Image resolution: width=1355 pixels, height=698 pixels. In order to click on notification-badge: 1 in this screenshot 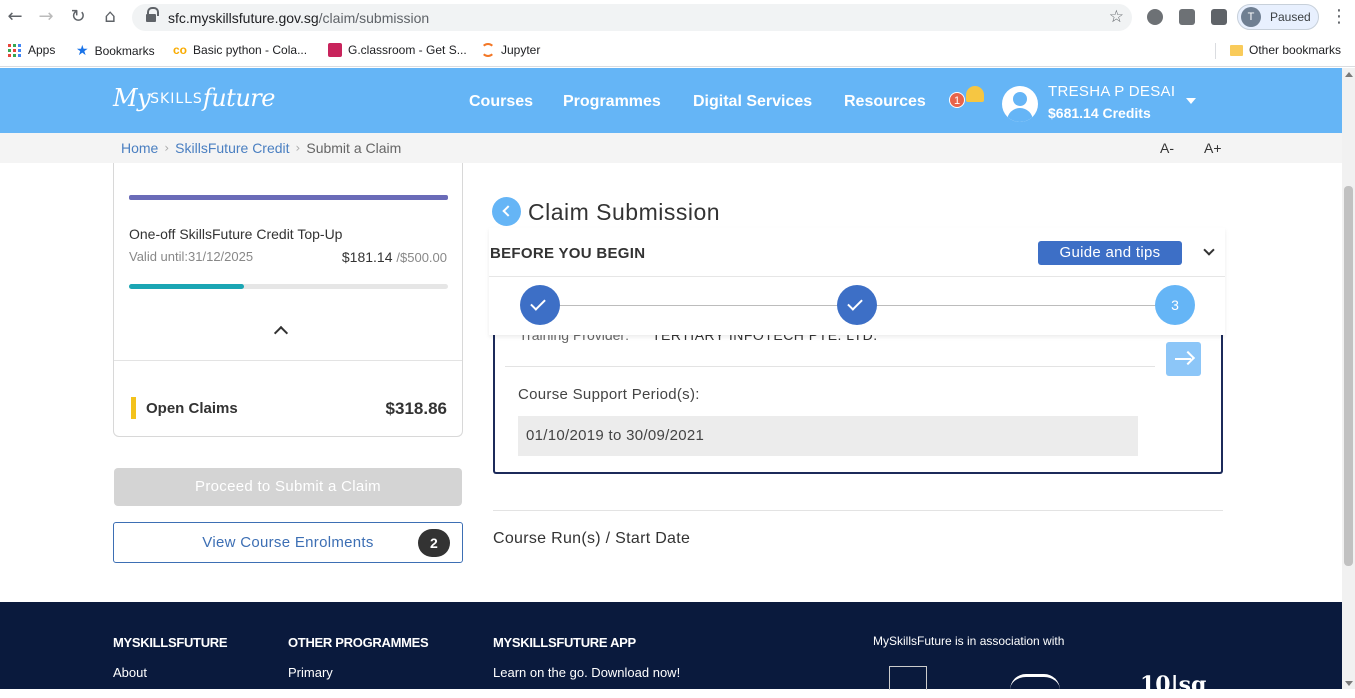, I will do `click(957, 100)`.